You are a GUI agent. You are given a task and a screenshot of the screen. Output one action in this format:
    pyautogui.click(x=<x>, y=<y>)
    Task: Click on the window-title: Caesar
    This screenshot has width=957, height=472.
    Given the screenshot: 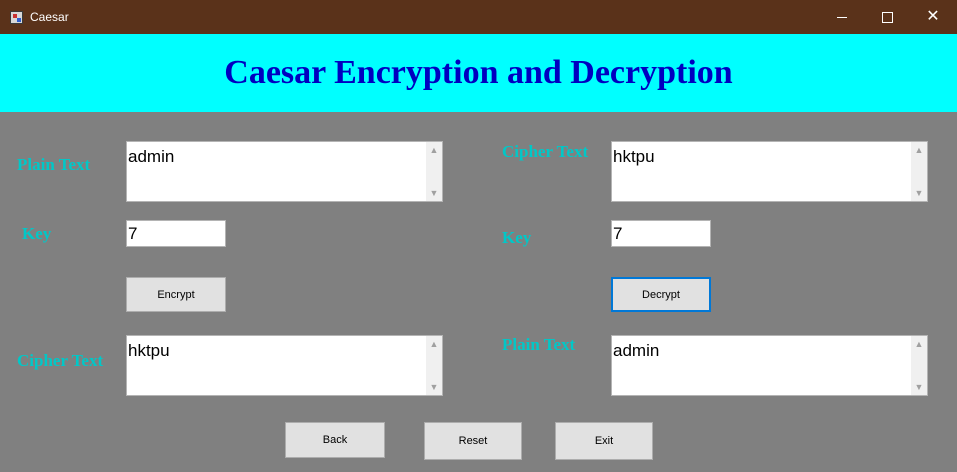 What is the action you would take?
    pyautogui.click(x=49, y=17)
    